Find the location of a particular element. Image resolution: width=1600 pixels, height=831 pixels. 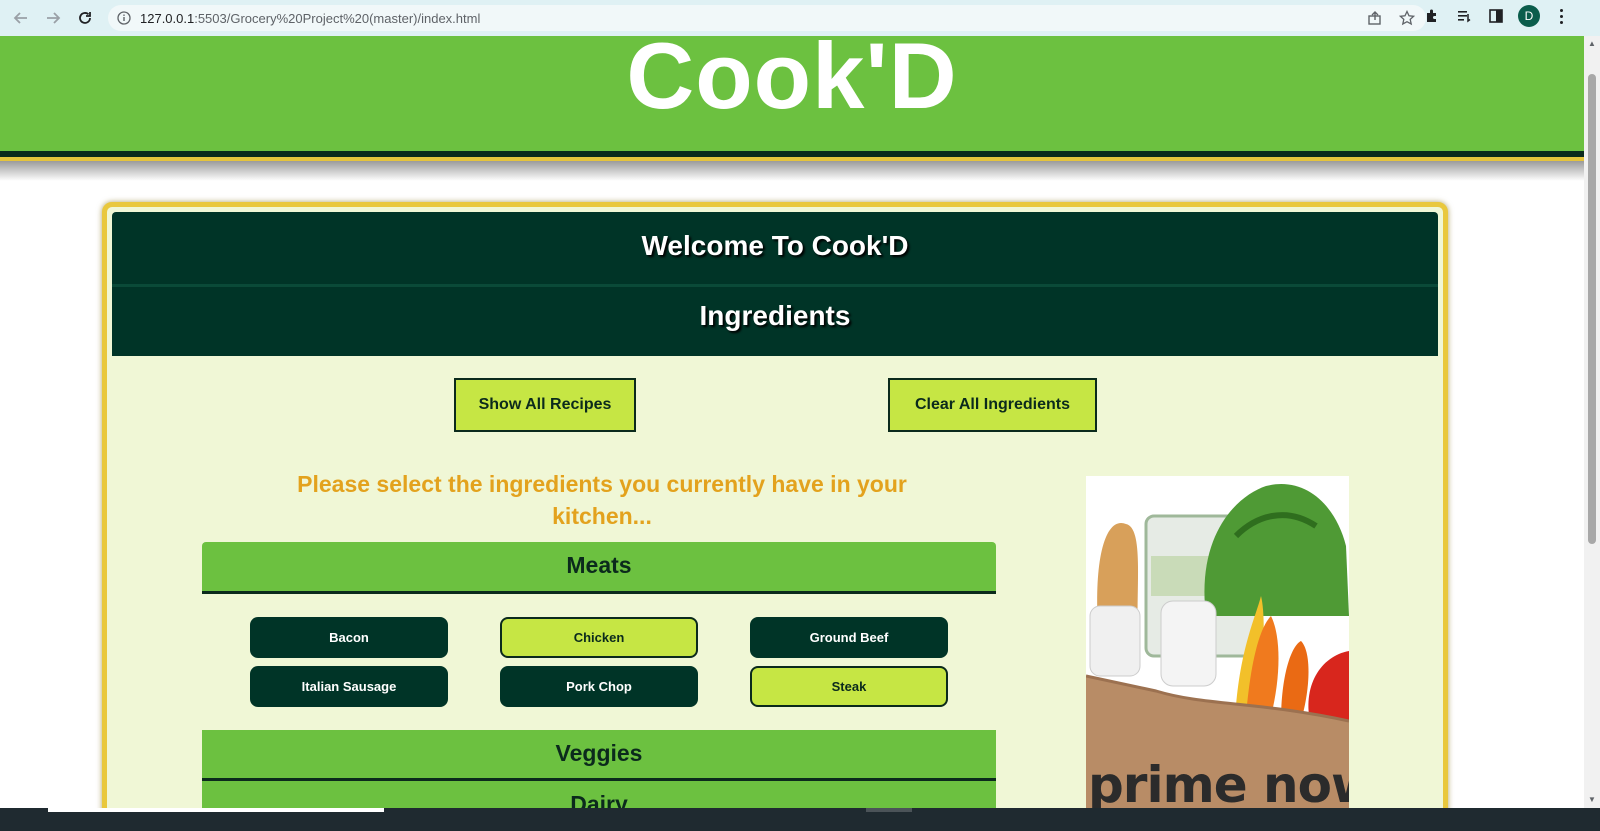

card-header: Welcome To Cook'D Ingredients is located at coordinates (775, 284).